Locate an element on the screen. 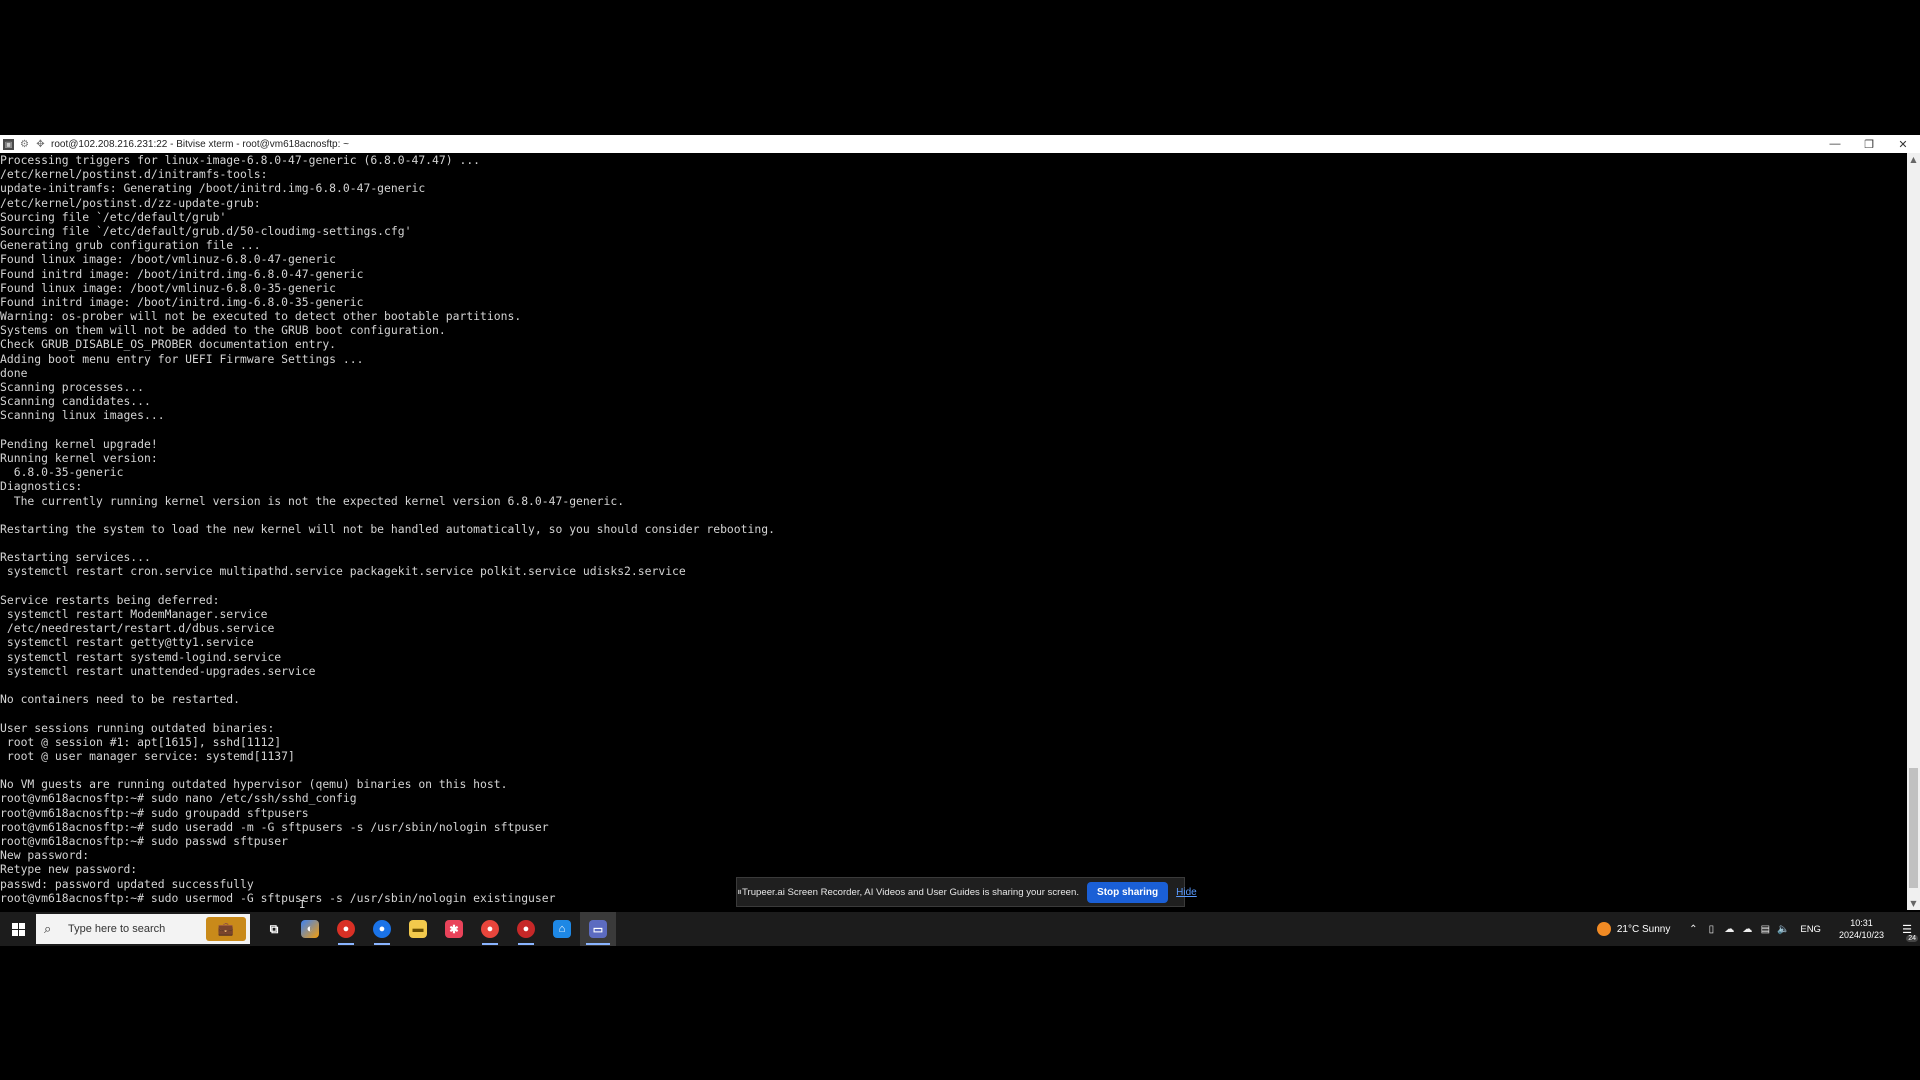 The image size is (1920, 1080). copilot-icon: ◐ is located at coordinates (310, 929).